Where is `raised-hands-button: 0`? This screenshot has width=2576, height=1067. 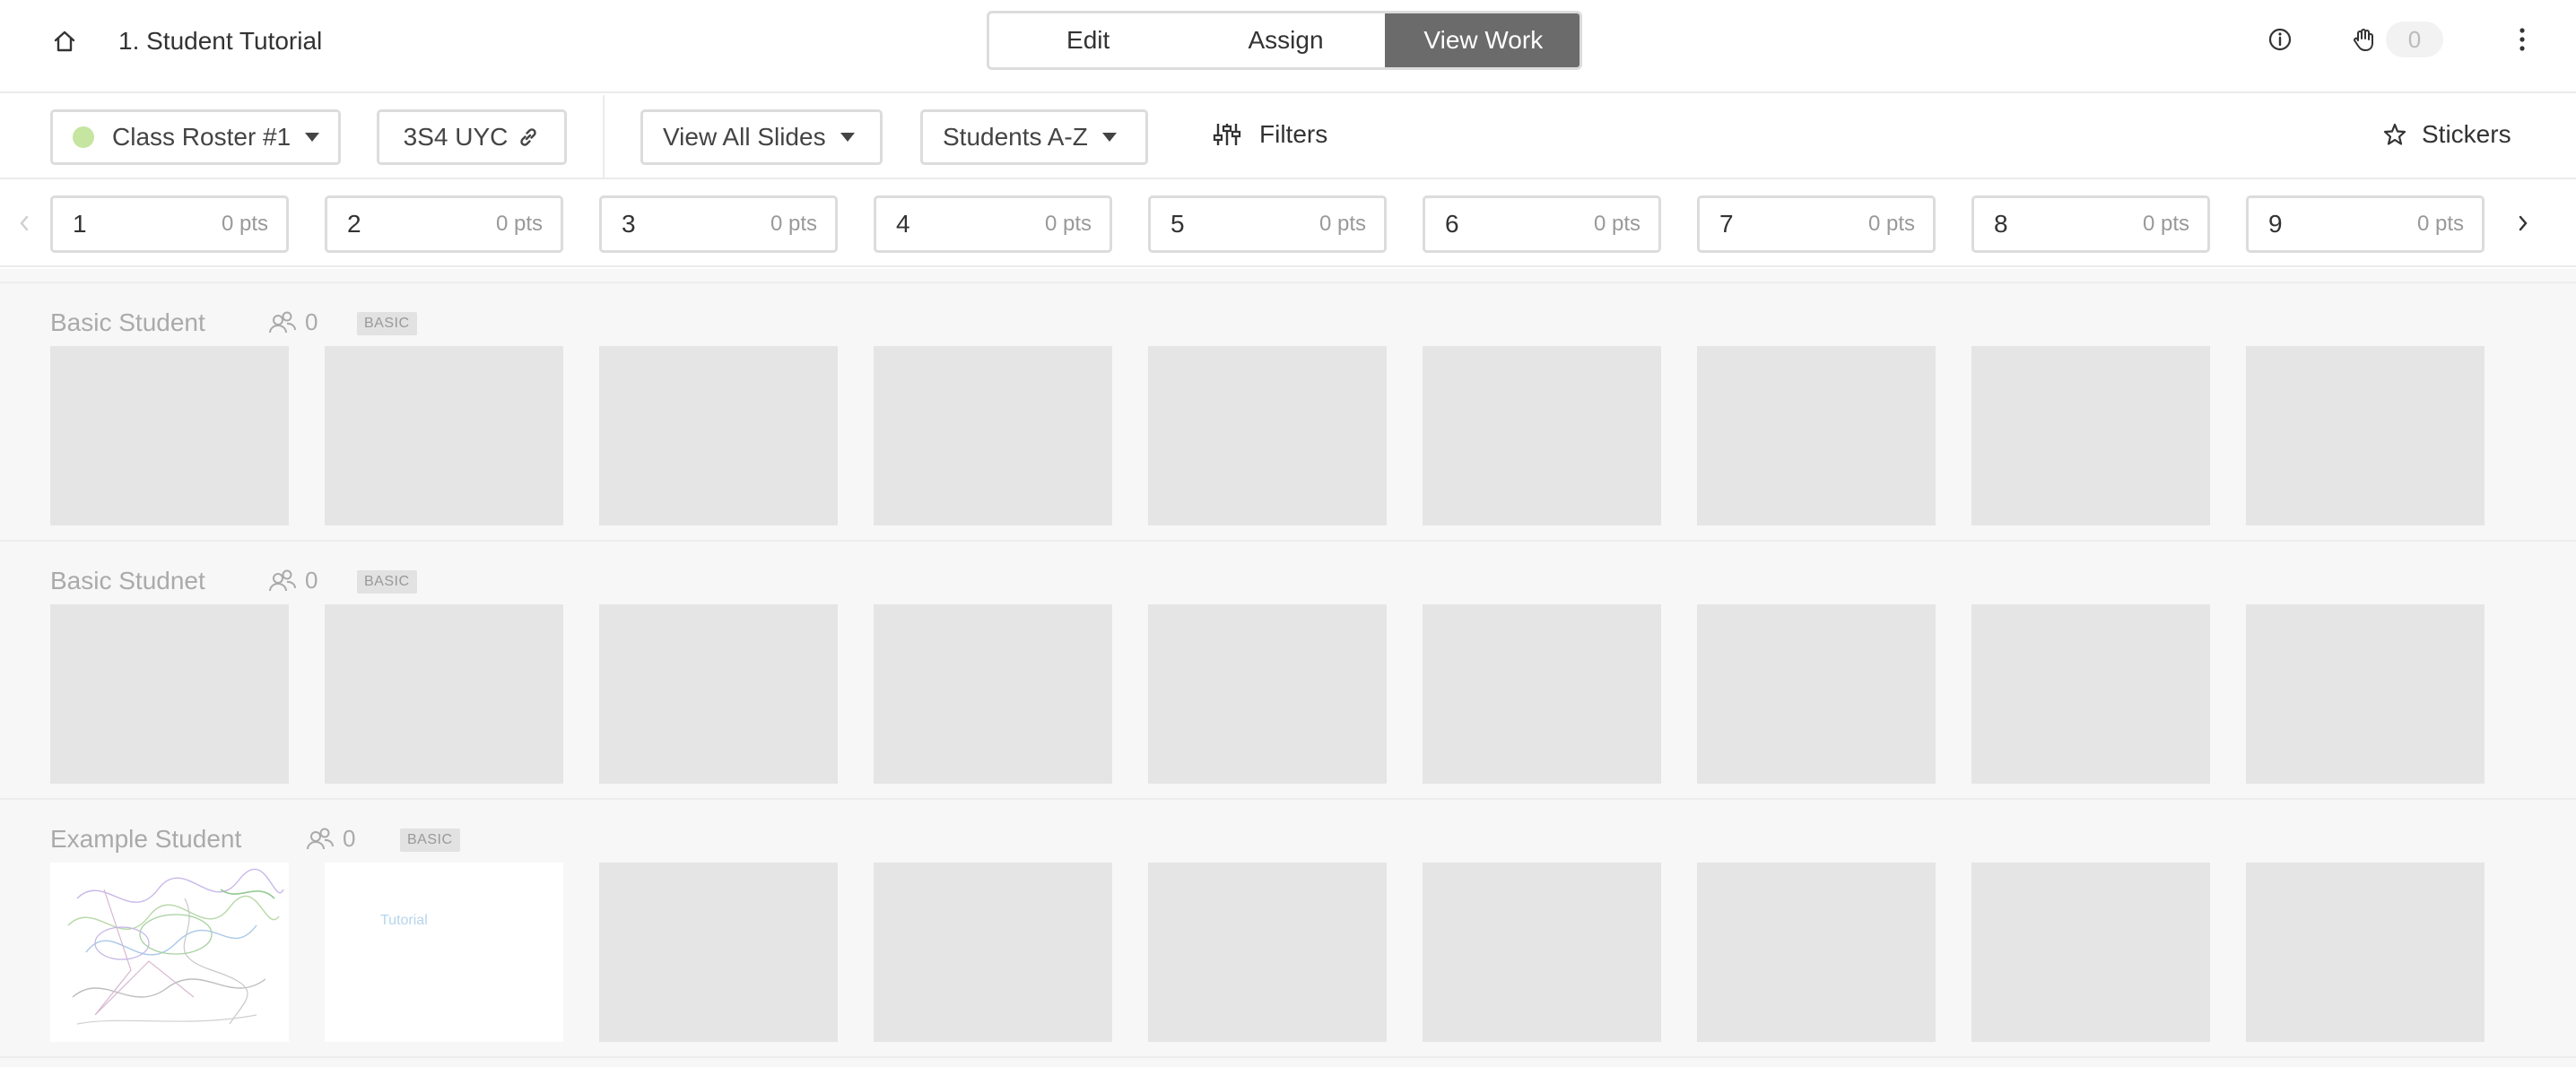 raised-hands-button: 0 is located at coordinates (2396, 40).